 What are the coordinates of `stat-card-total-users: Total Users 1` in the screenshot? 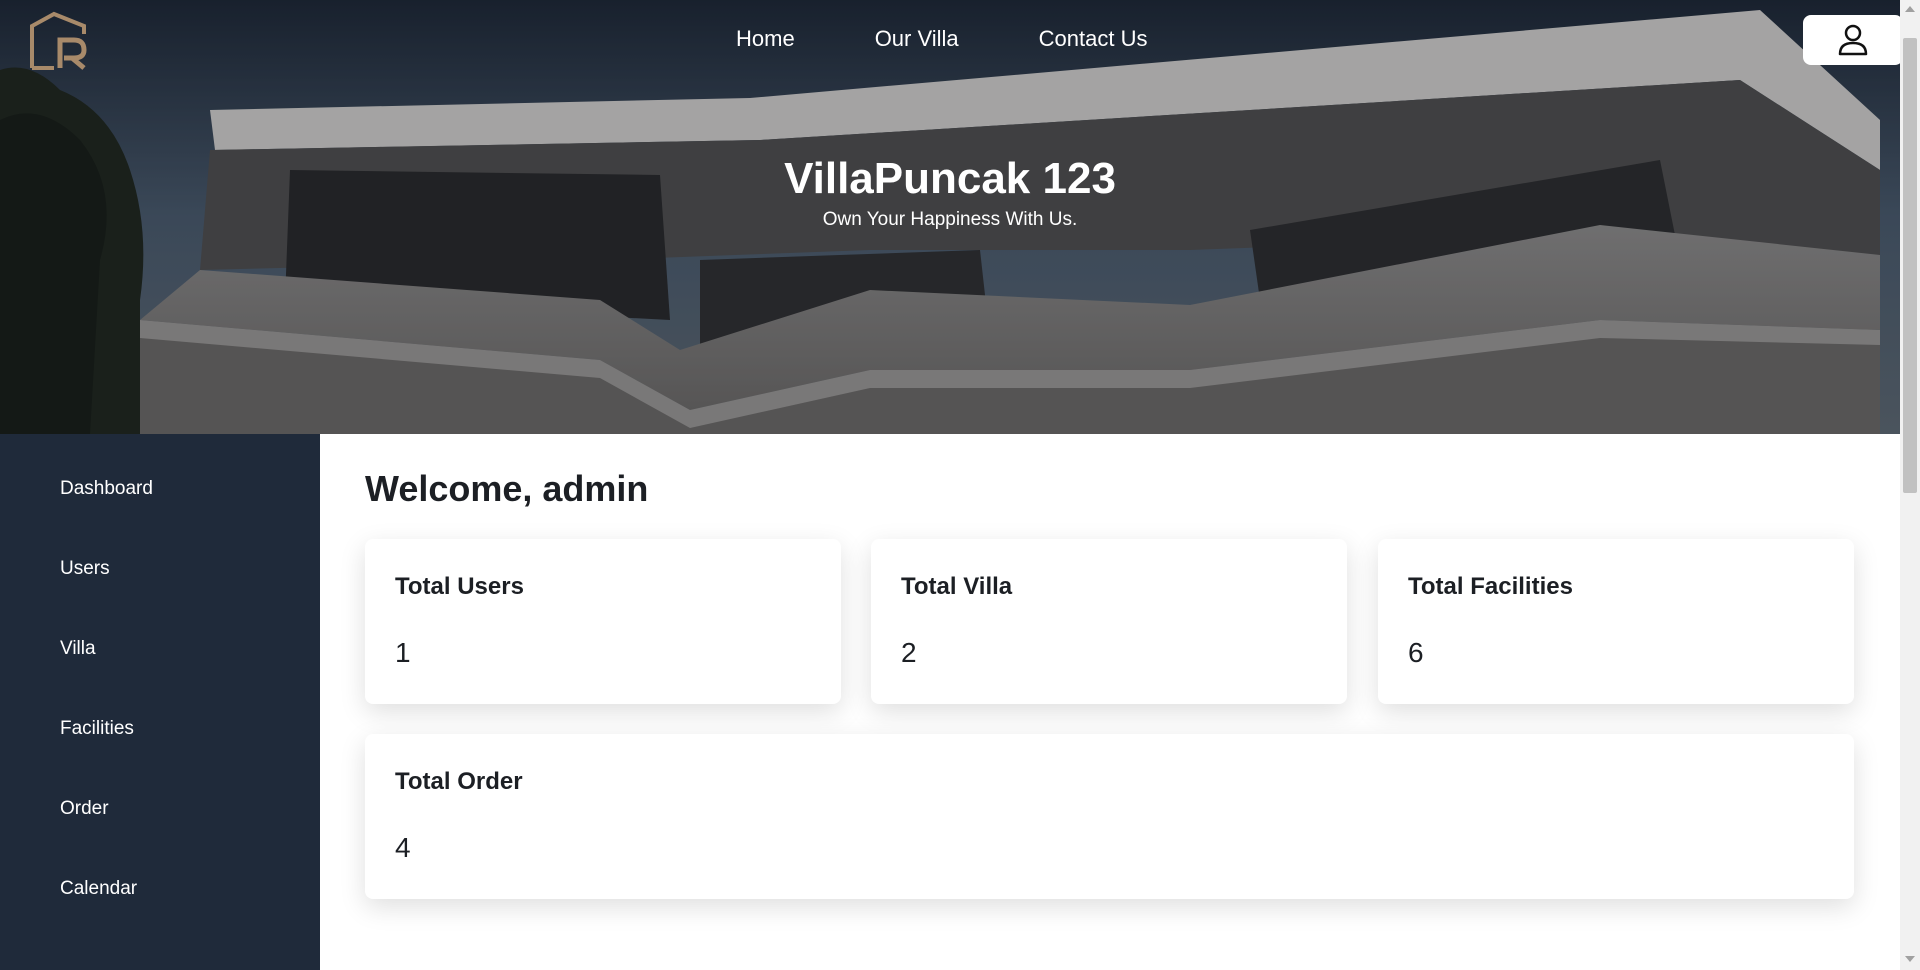 It's located at (603, 621).